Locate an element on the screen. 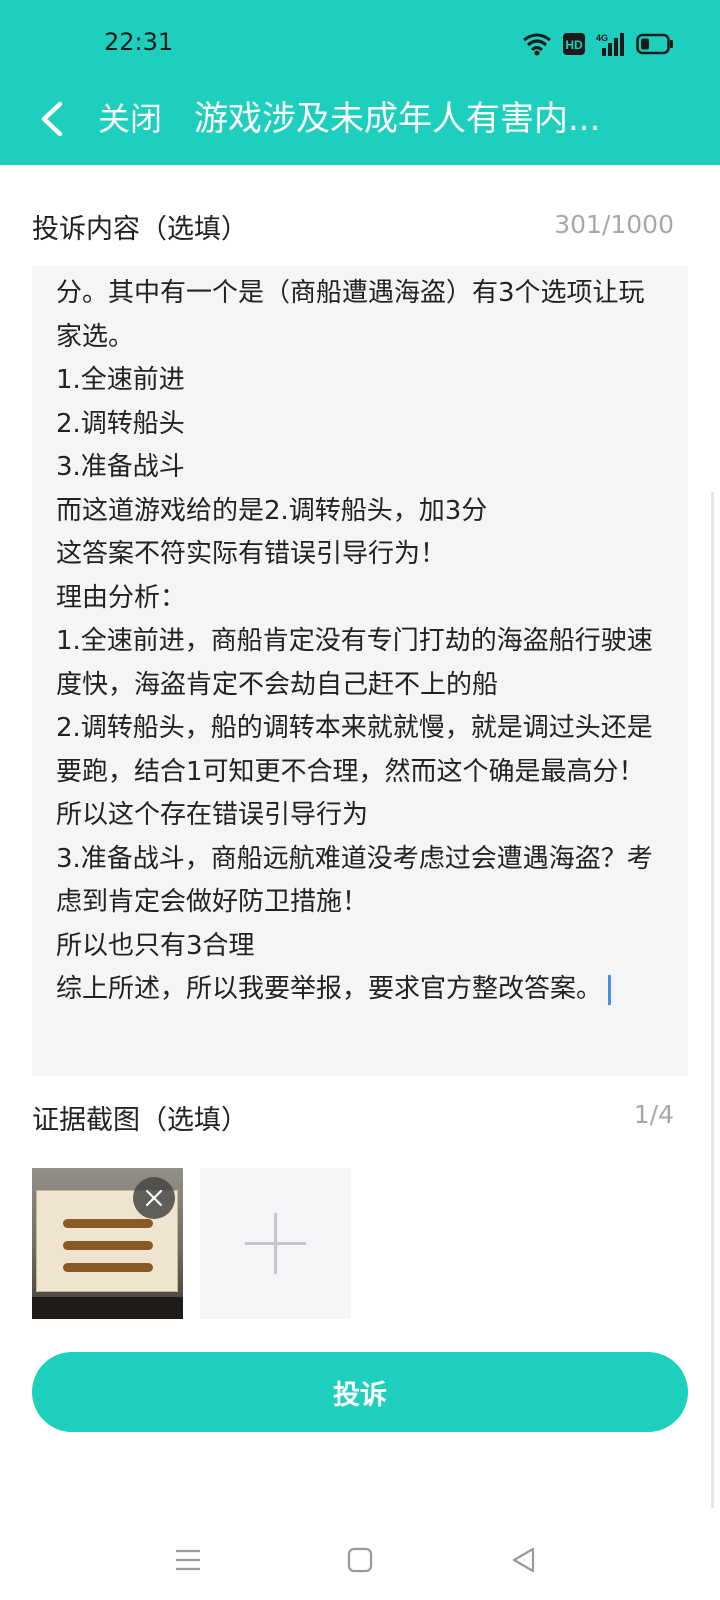  signal-icon: 4G is located at coordinates (611, 46).